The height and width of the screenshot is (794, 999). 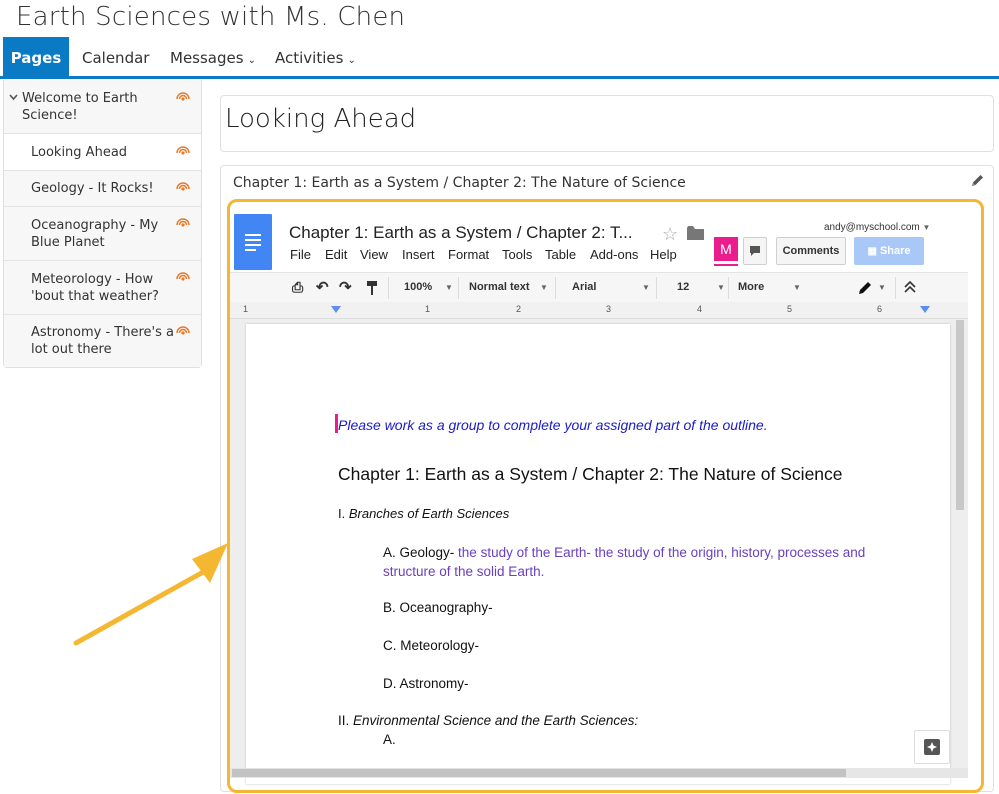 What do you see at coordinates (211, 17) in the screenshot?
I see `site-title: Earth Sciences with Ms. Chen` at bounding box center [211, 17].